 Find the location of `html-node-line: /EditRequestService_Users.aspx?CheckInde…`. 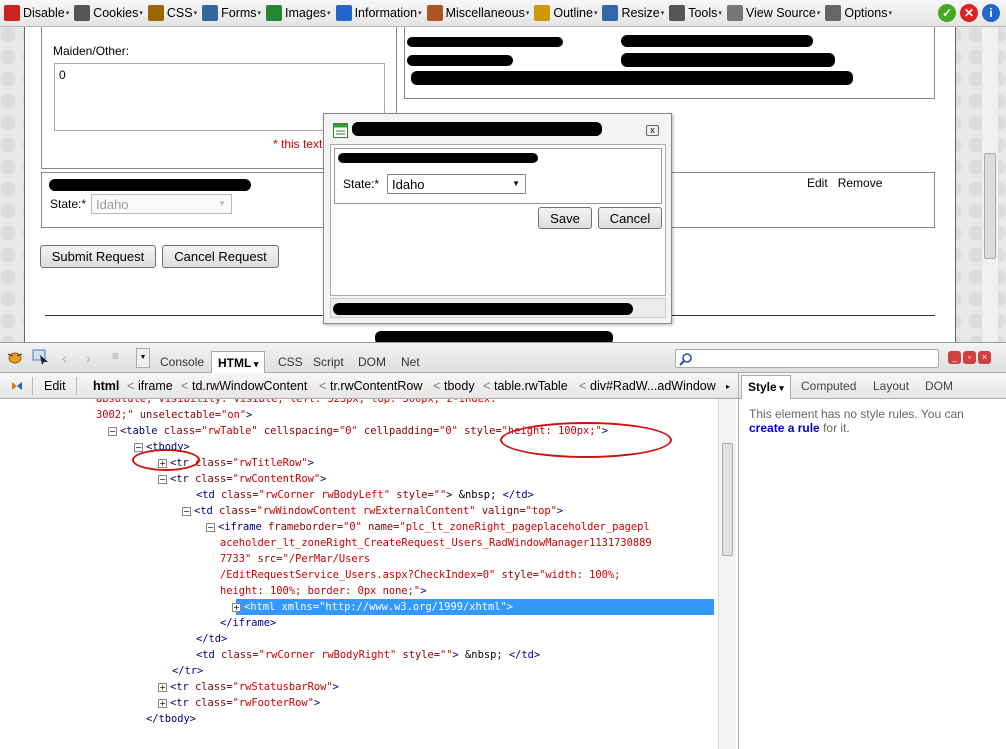

html-node-line: /EditRequestService_Users.aspx?CheckInde… is located at coordinates (420, 575).